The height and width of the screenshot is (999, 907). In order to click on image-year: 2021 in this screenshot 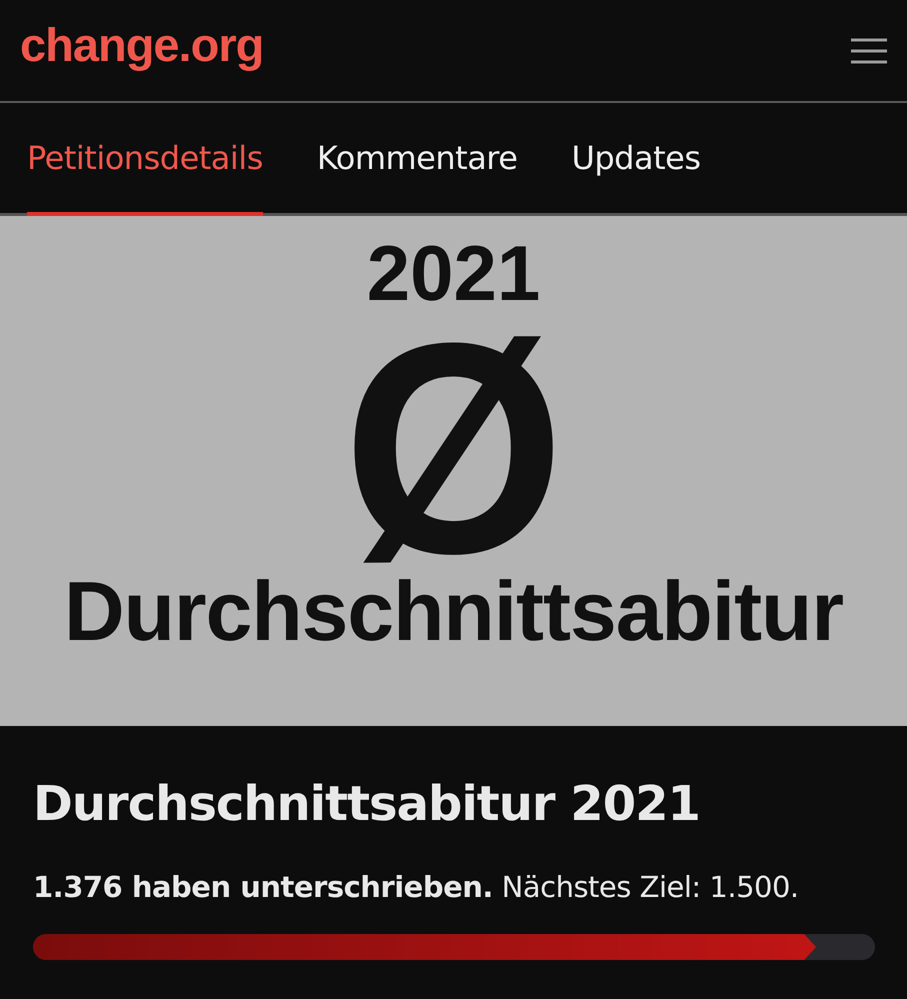, I will do `click(453, 273)`.